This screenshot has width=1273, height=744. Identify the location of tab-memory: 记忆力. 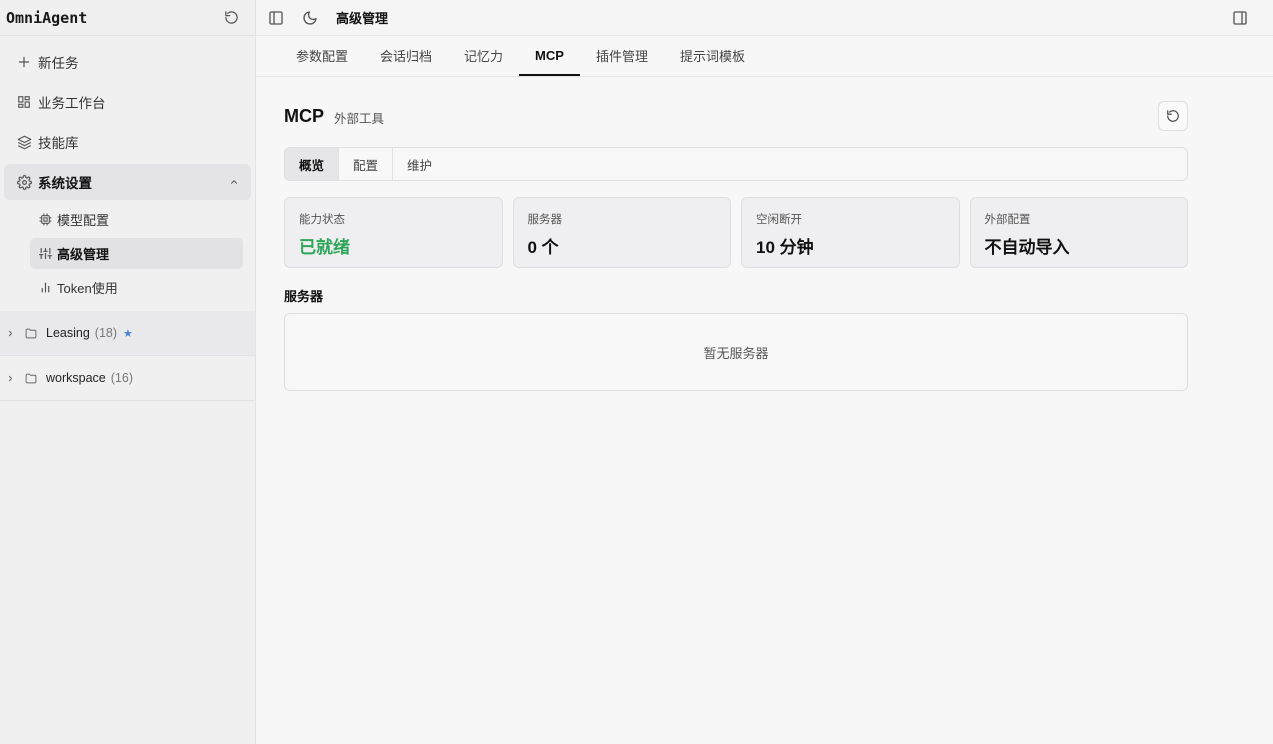
(483, 56).